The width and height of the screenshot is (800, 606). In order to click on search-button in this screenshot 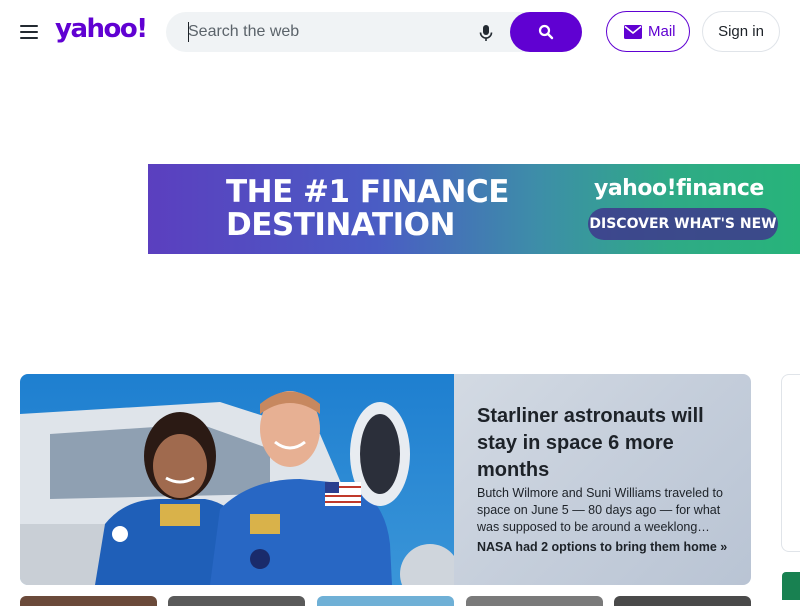, I will do `click(546, 32)`.